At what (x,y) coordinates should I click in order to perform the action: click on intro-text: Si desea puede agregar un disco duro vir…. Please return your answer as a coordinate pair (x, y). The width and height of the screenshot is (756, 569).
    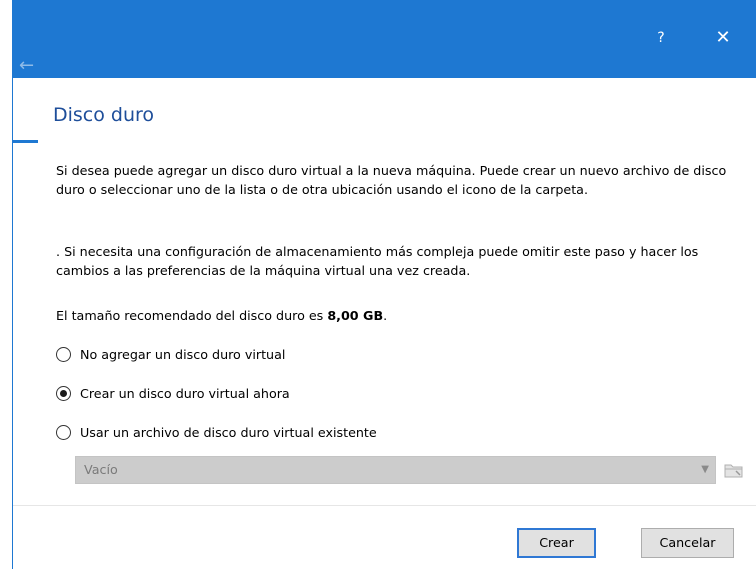
    Looking at the image, I should click on (391, 180).